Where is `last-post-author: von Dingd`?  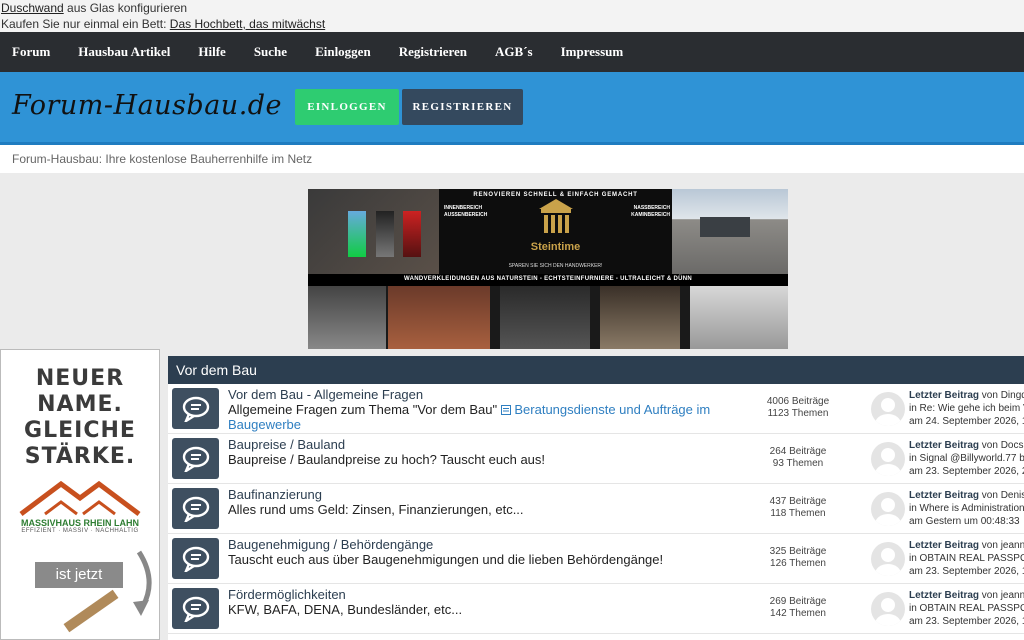
last-post-author: von Dingd is located at coordinates (1001, 395).